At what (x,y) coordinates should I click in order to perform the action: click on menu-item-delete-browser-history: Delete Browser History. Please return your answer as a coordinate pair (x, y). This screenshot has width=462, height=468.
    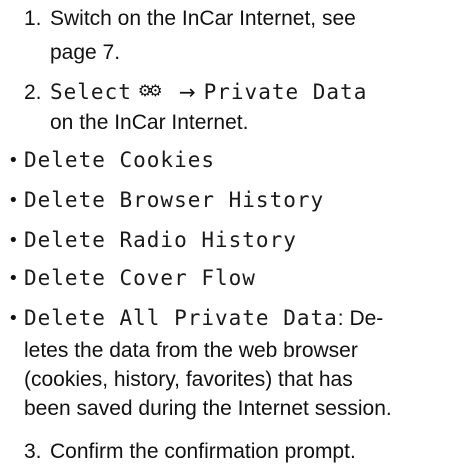
    Looking at the image, I should click on (174, 200).